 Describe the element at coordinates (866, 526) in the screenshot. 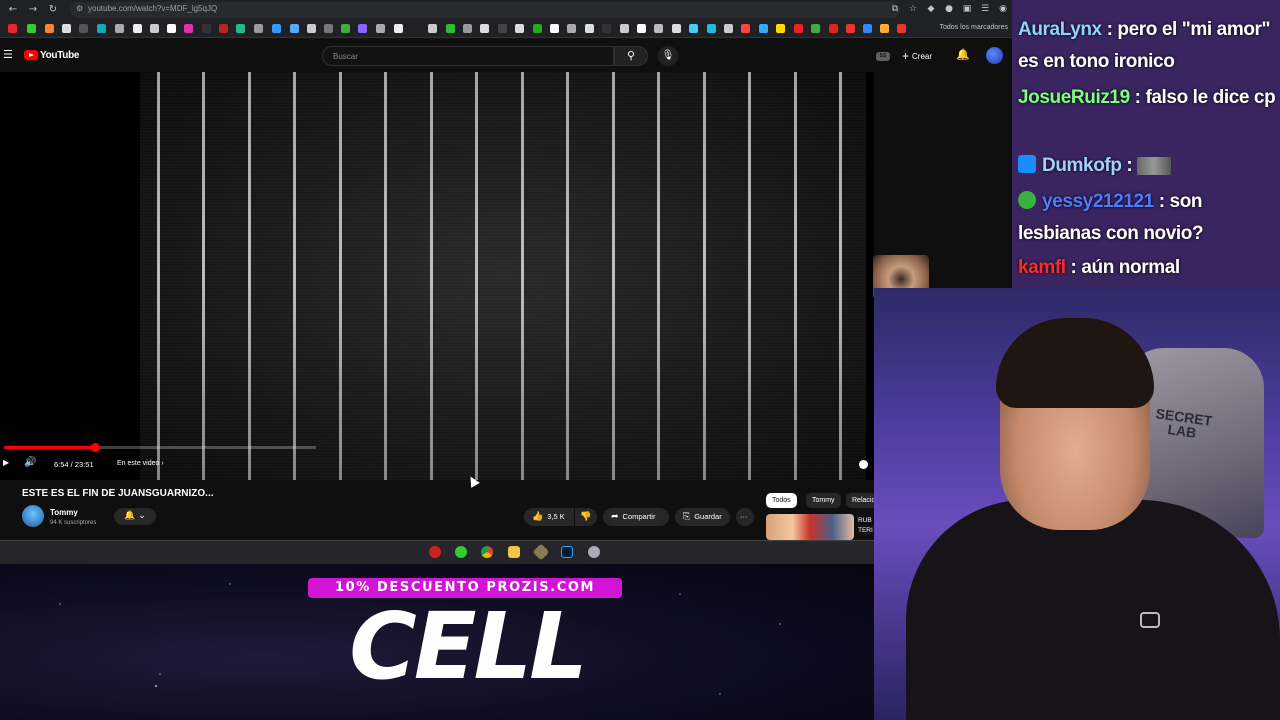

I see `recommended-video-title: RUB TERI` at that location.